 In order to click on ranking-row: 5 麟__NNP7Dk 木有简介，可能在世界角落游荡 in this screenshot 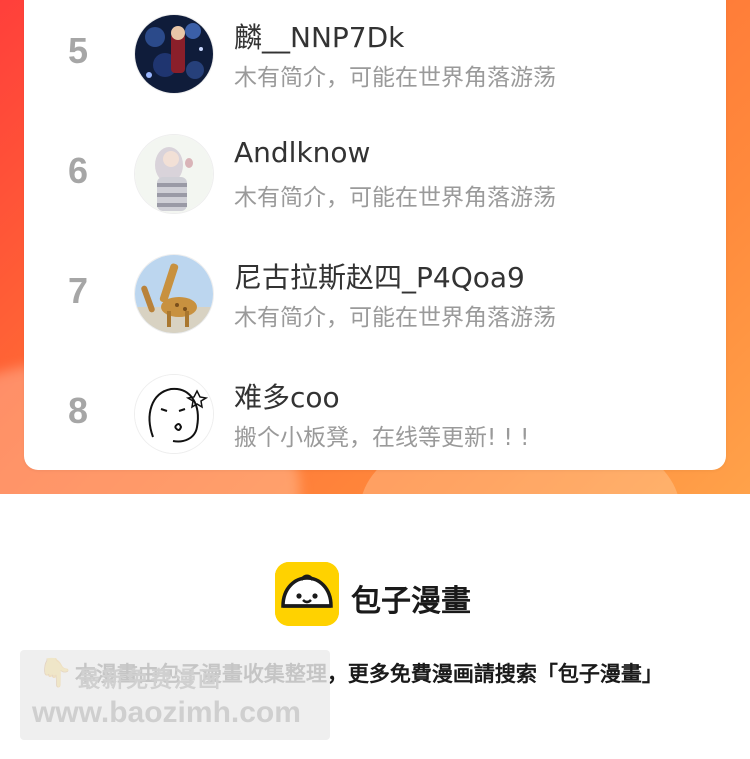, I will do `click(375, 56)`.